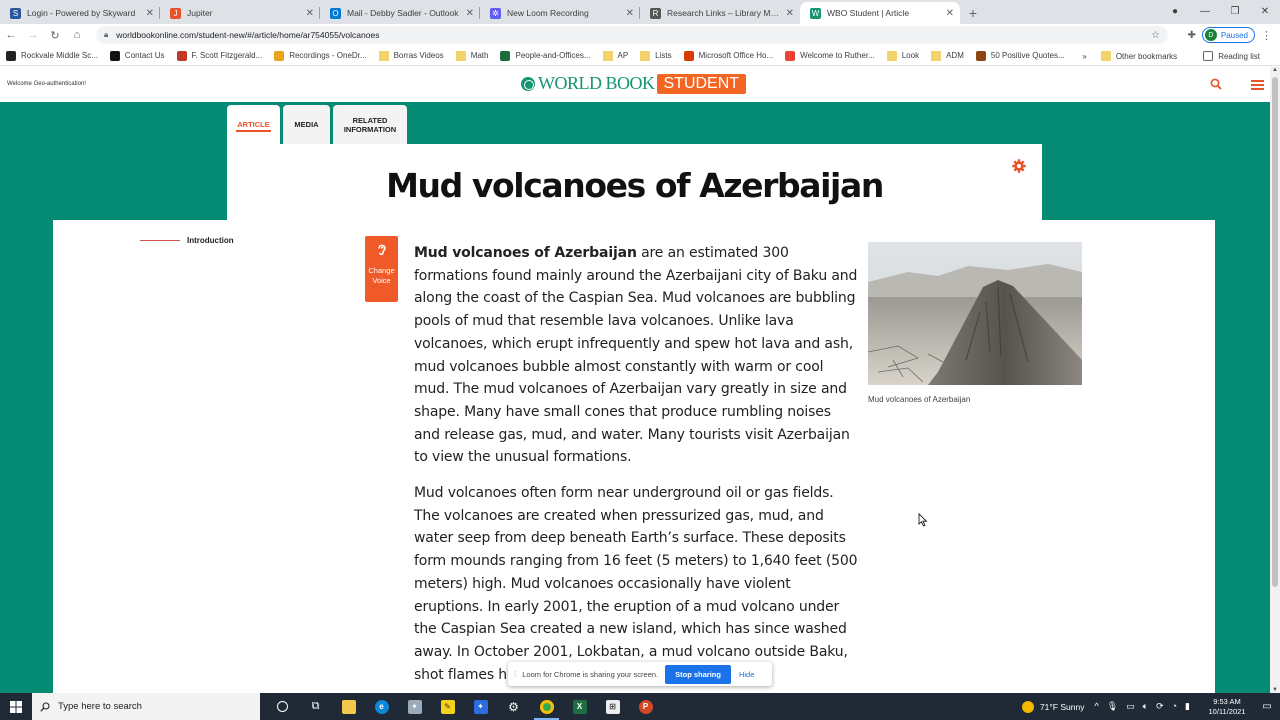 The height and width of the screenshot is (720, 1280). What do you see at coordinates (902, 55) in the screenshot?
I see `bookmark-item: Look` at bounding box center [902, 55].